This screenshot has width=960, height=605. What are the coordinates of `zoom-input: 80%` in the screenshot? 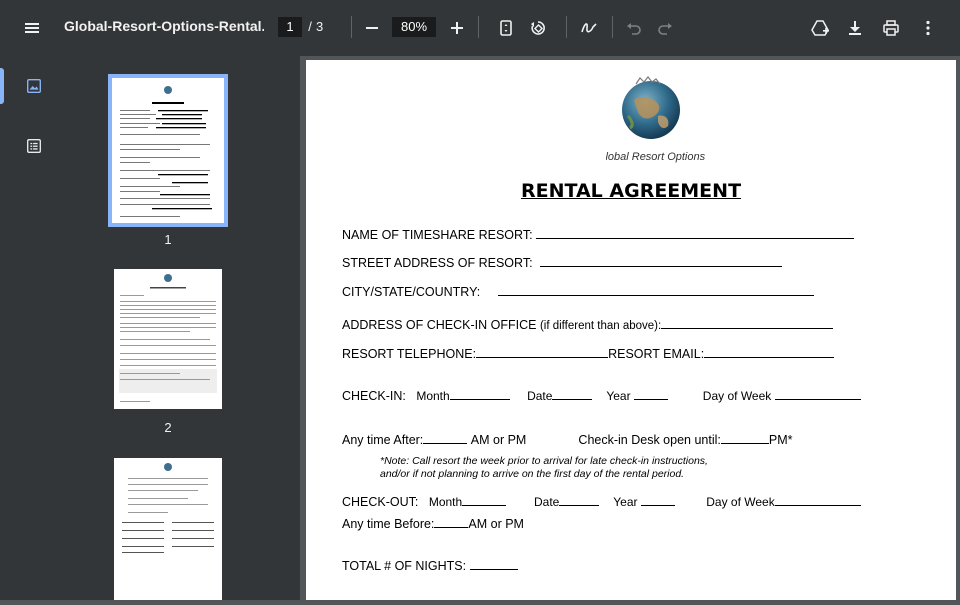 It's located at (414, 27).